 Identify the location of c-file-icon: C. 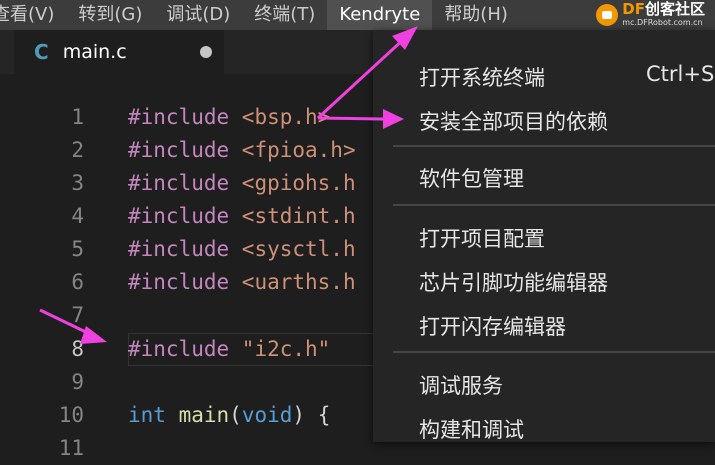
(41, 52).